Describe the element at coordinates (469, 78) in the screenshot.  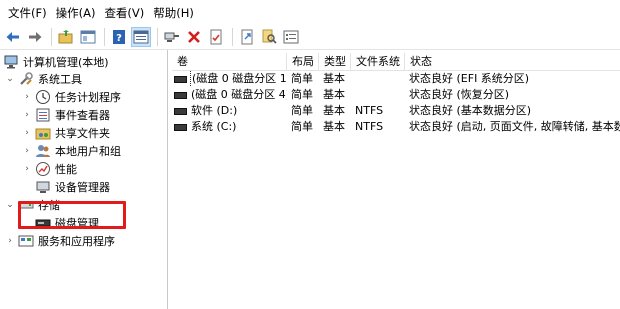
I see `cell-status: 状态良好 (EFI 系统分区)` at that location.